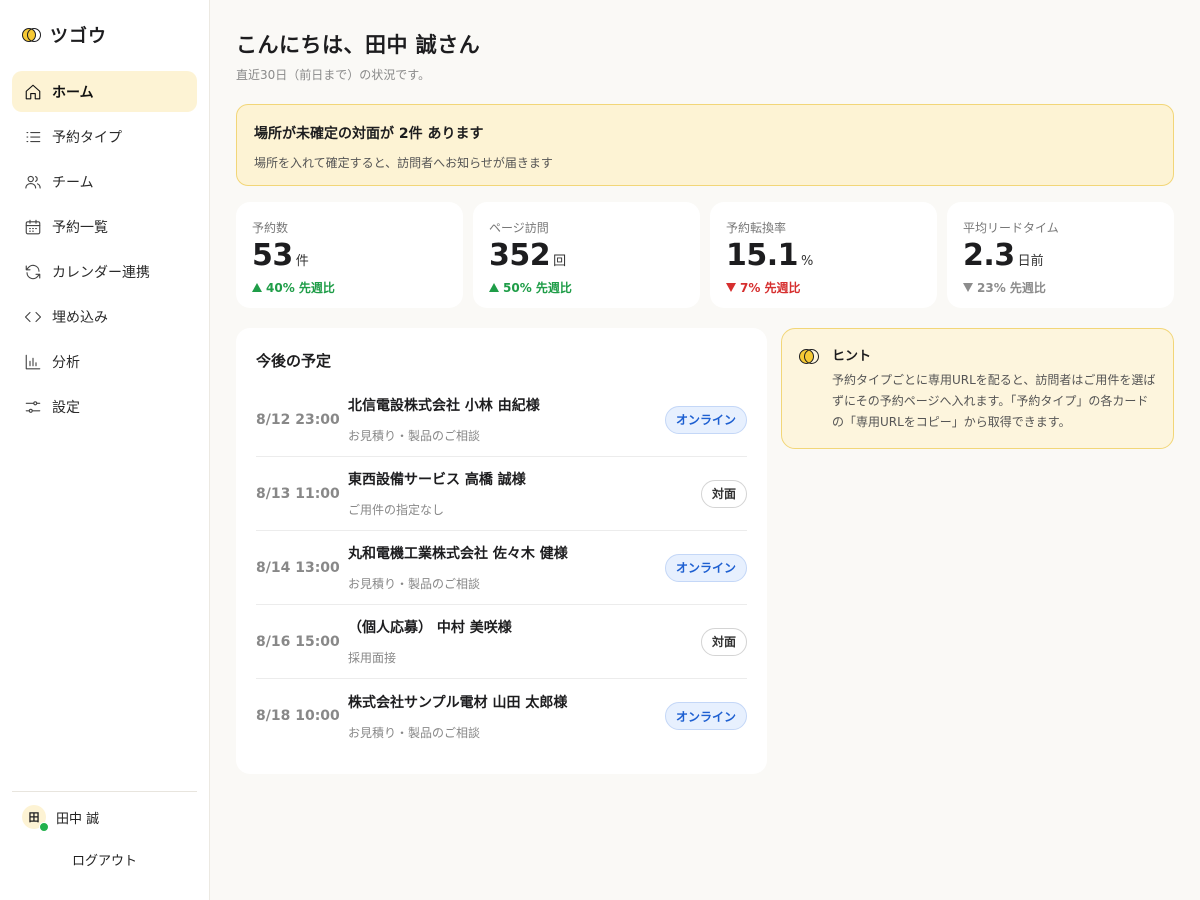  What do you see at coordinates (80, 227) in the screenshot?
I see `sidebar-item-label: 予約一覧` at bounding box center [80, 227].